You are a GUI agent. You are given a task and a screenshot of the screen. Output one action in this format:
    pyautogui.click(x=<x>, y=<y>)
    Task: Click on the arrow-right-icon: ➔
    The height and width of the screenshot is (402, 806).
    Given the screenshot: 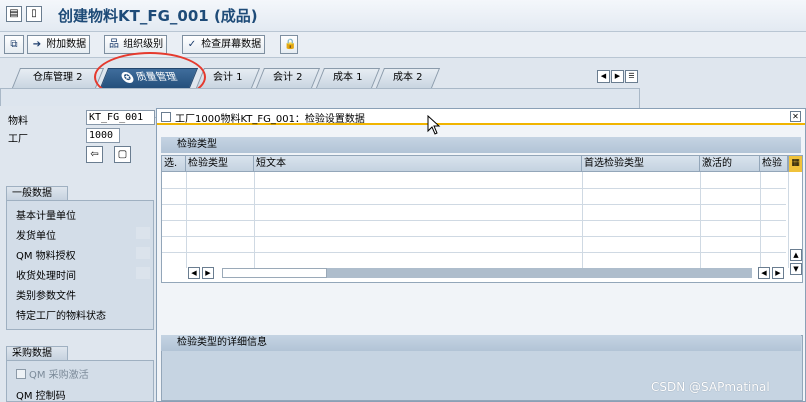 What is the action you would take?
    pyautogui.click(x=37, y=44)
    